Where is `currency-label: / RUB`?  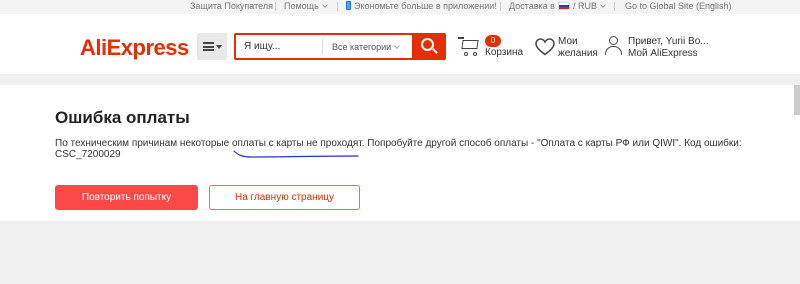
currency-label: / RUB is located at coordinates (584, 6).